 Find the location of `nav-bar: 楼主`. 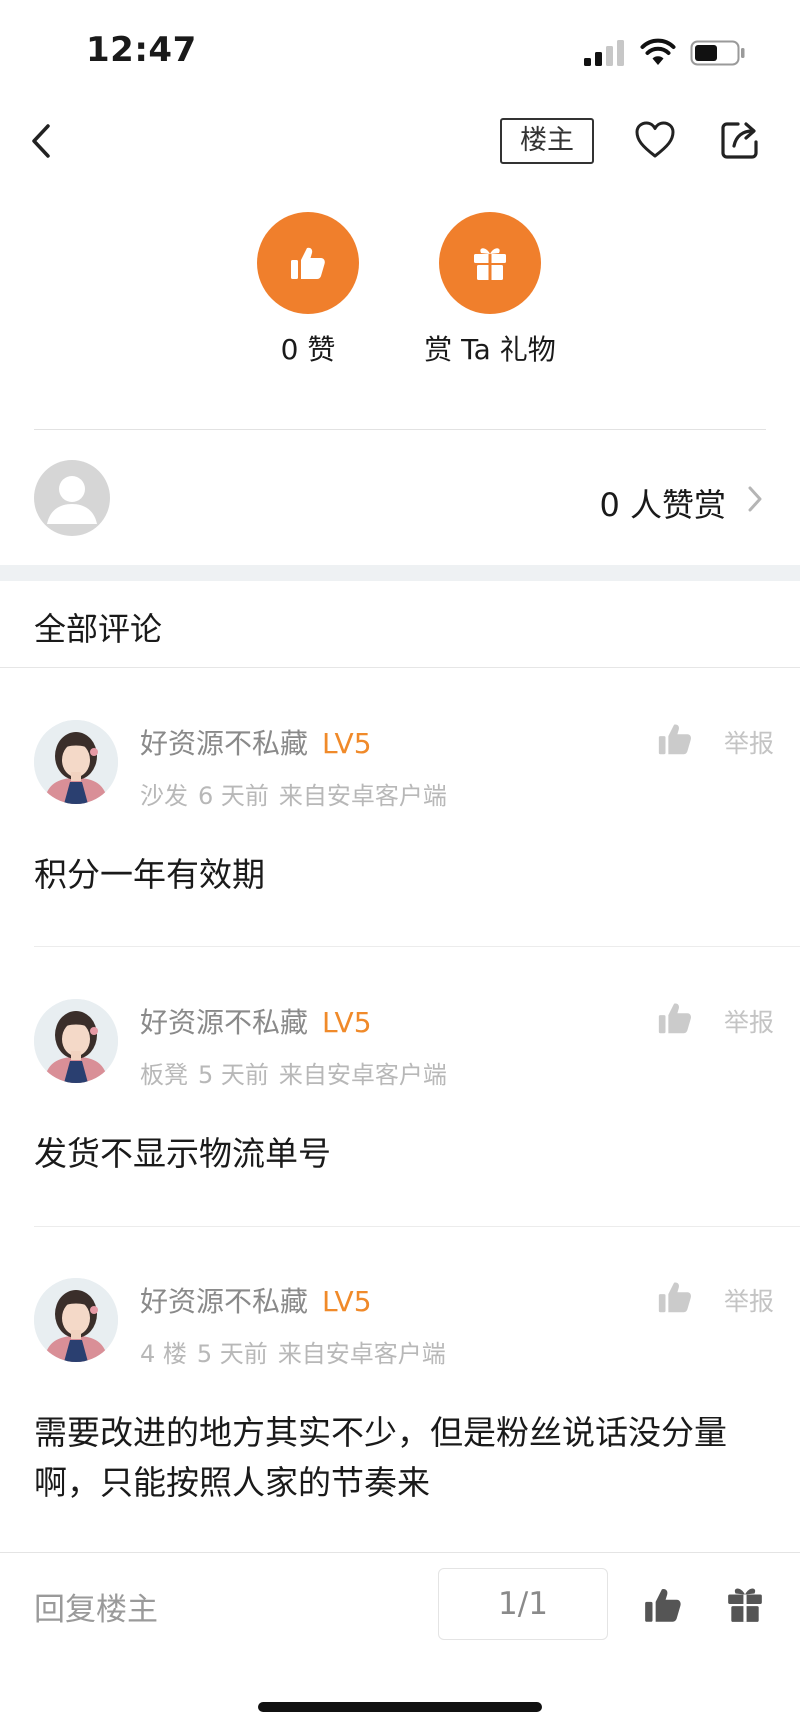

nav-bar: 楼主 is located at coordinates (400, 141).